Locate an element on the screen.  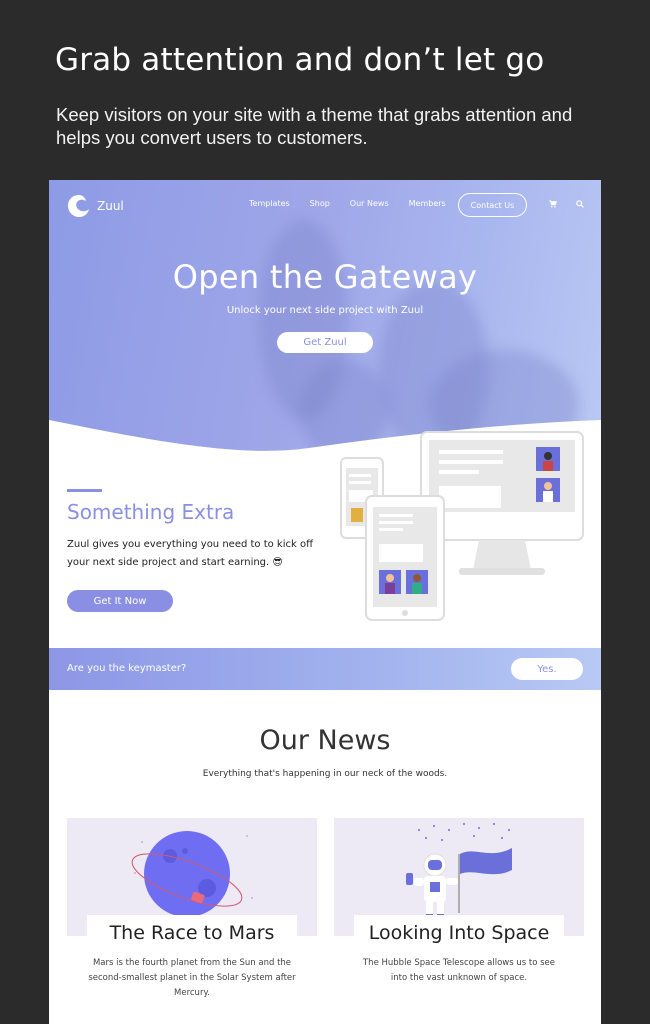
yes-button: Yes. is located at coordinates (547, 669).